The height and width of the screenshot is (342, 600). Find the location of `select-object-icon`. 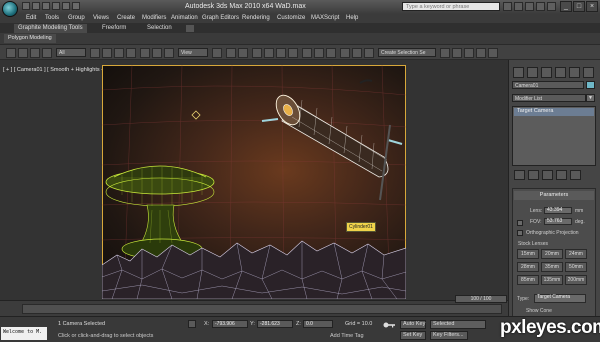

select-object-icon is located at coordinates (95, 53).